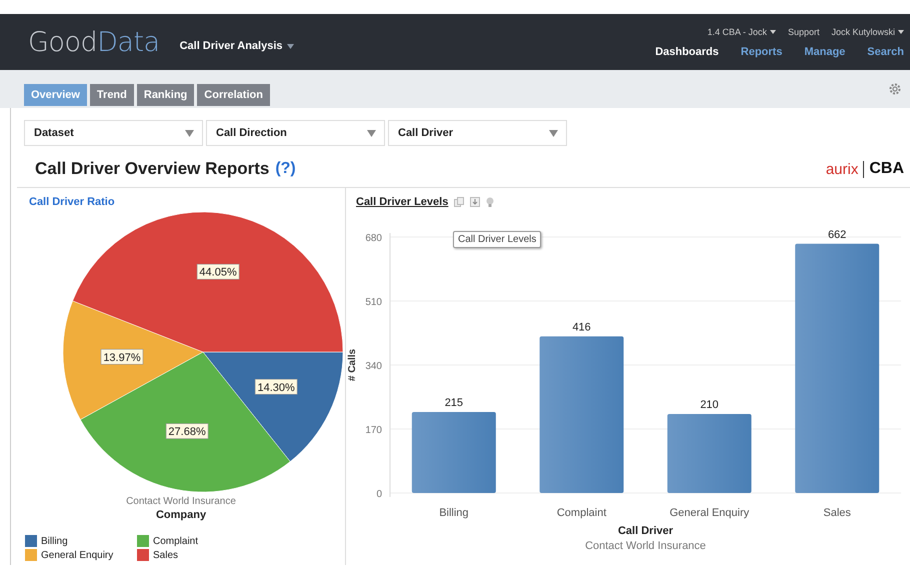 The image size is (910, 569). What do you see at coordinates (459, 202) in the screenshot?
I see `copy-icon` at bounding box center [459, 202].